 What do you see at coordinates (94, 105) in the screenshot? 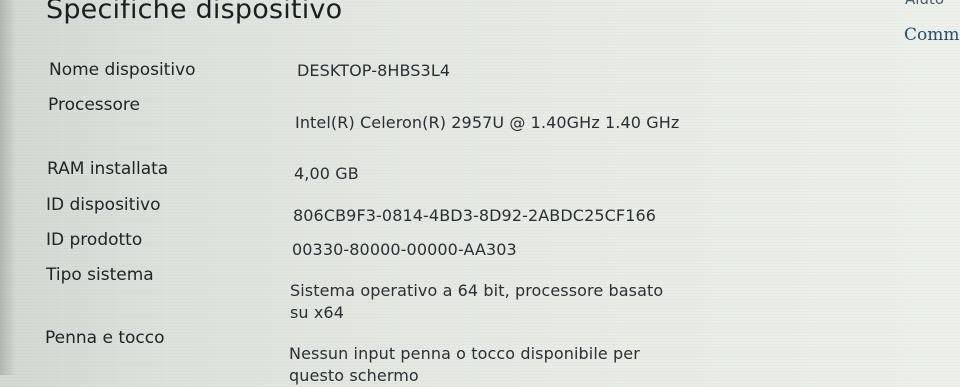
I see `processor-label: Processore` at bounding box center [94, 105].